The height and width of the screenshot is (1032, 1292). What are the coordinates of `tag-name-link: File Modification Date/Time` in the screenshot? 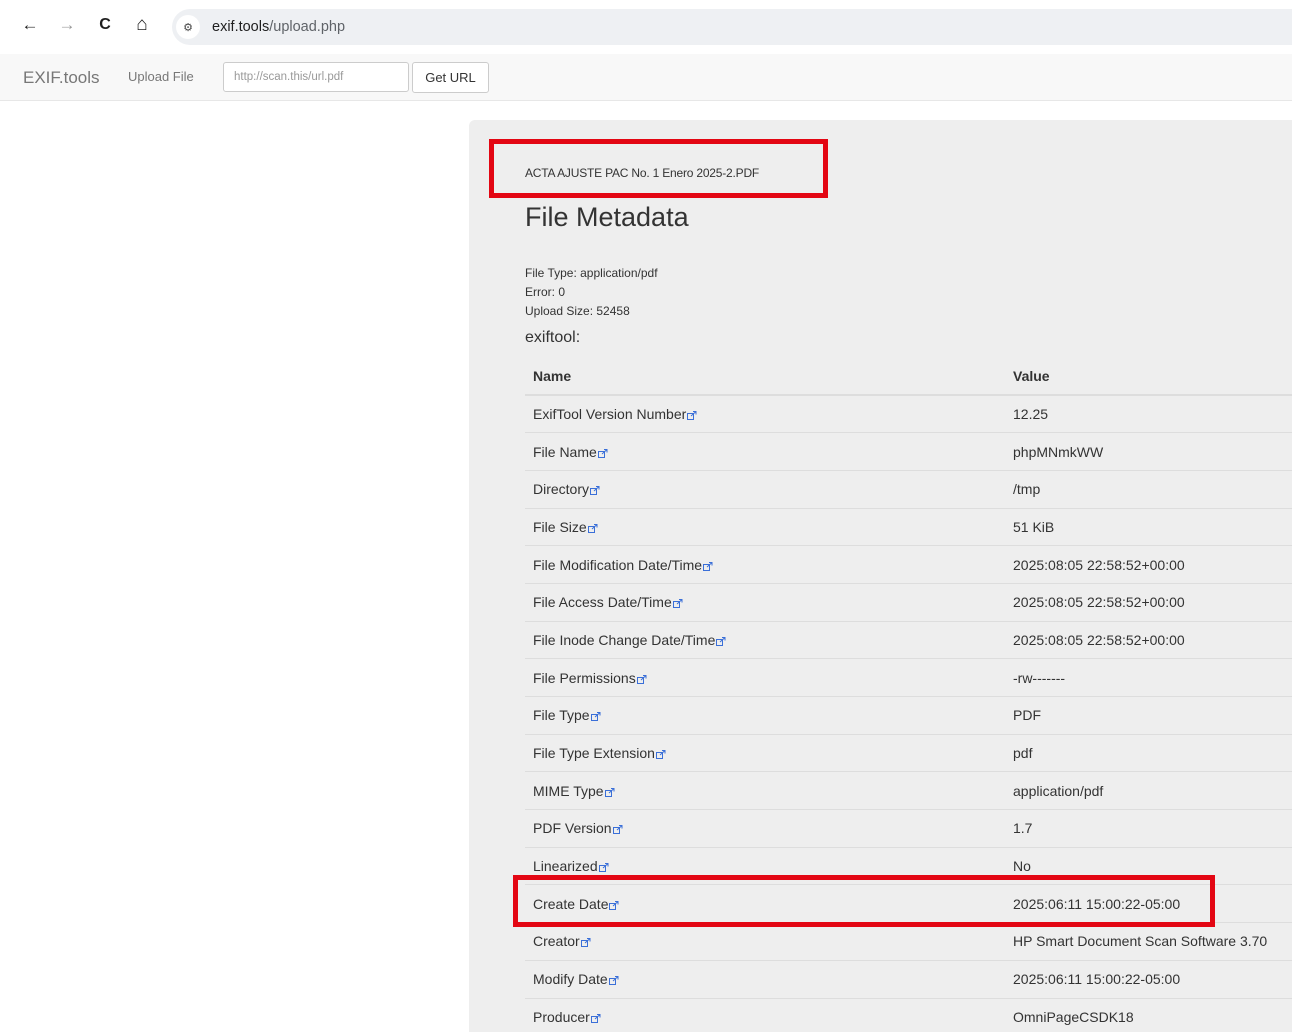 It's located at (623, 565).